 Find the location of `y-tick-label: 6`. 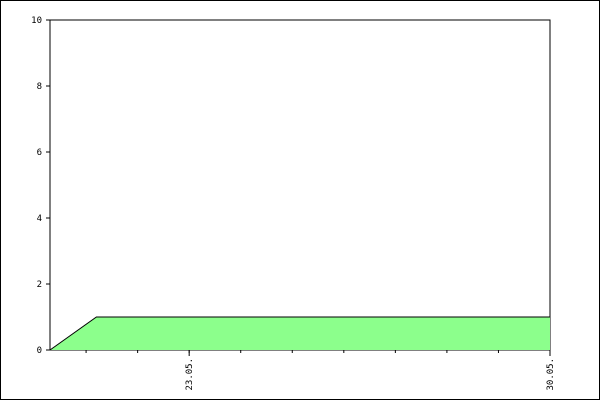

y-tick-label: 6 is located at coordinates (39, 153).